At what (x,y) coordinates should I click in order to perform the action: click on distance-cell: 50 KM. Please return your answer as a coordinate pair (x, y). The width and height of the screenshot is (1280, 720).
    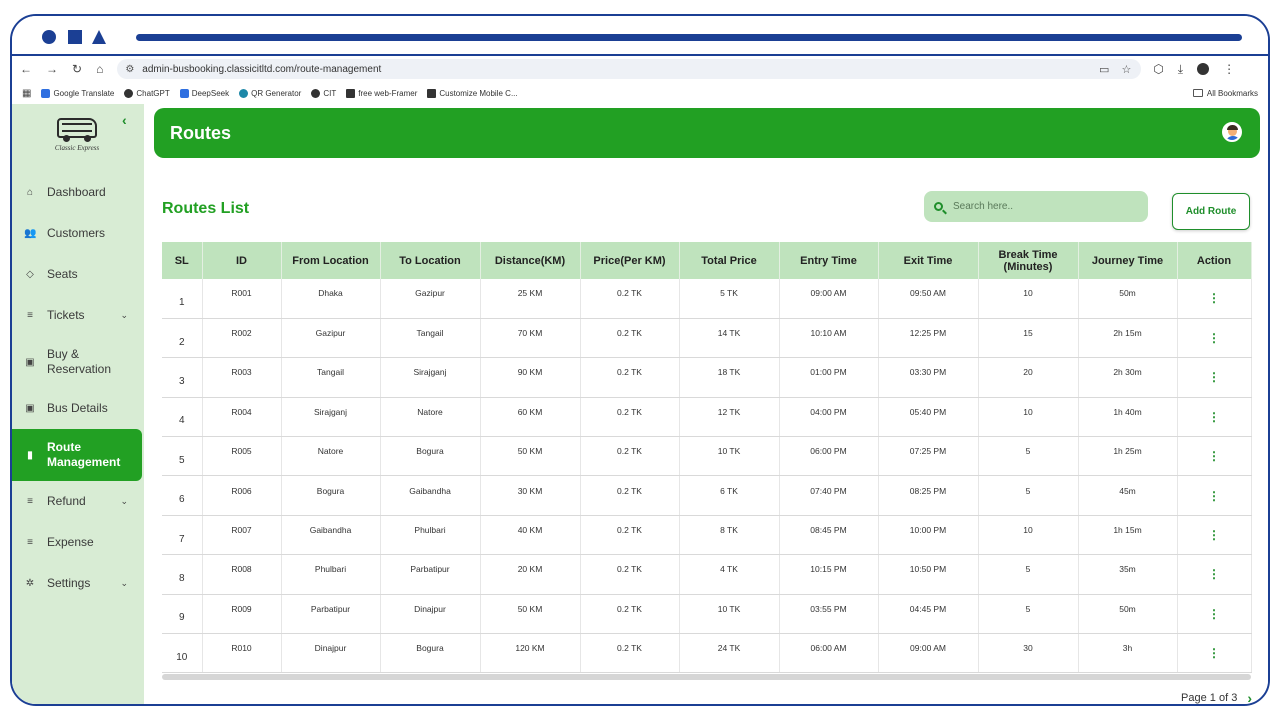
    Looking at the image, I should click on (530, 614).